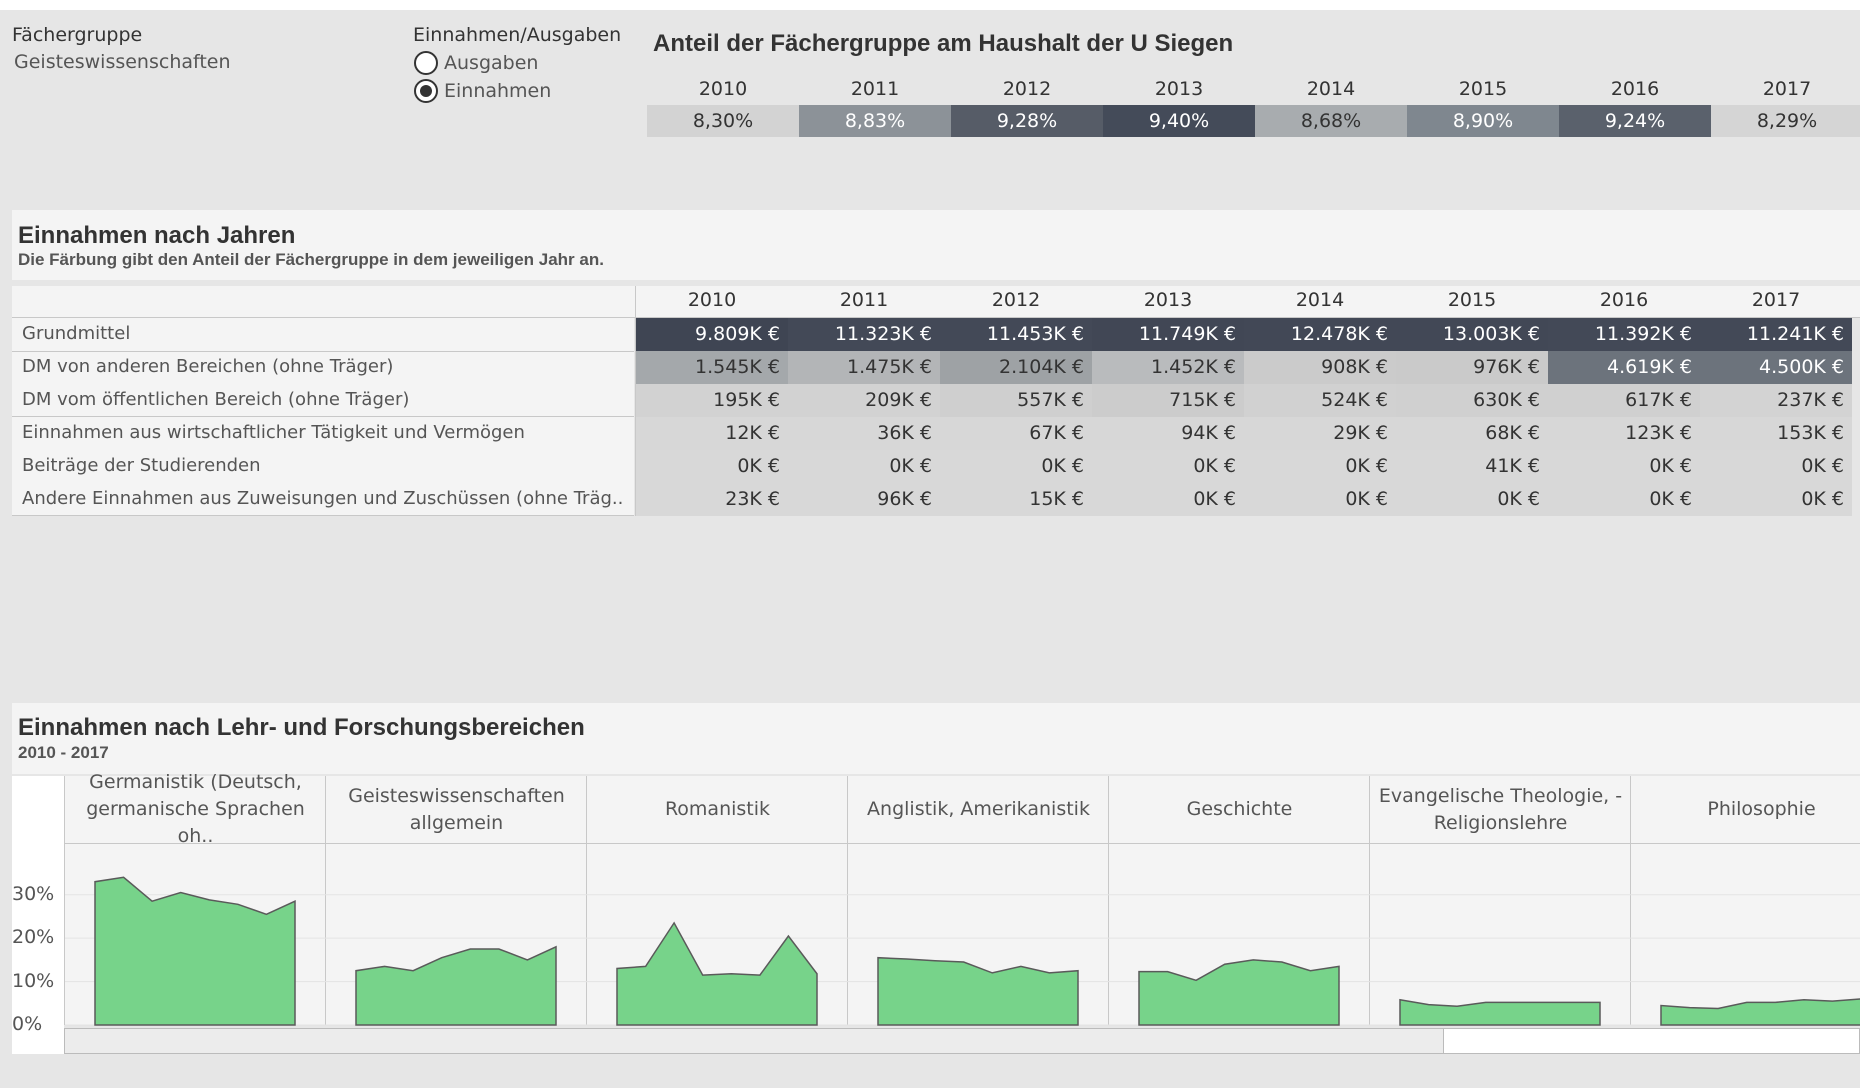 This screenshot has width=1860, height=1088. What do you see at coordinates (962, 951) in the screenshot?
I see `area-chart` at bounding box center [962, 951].